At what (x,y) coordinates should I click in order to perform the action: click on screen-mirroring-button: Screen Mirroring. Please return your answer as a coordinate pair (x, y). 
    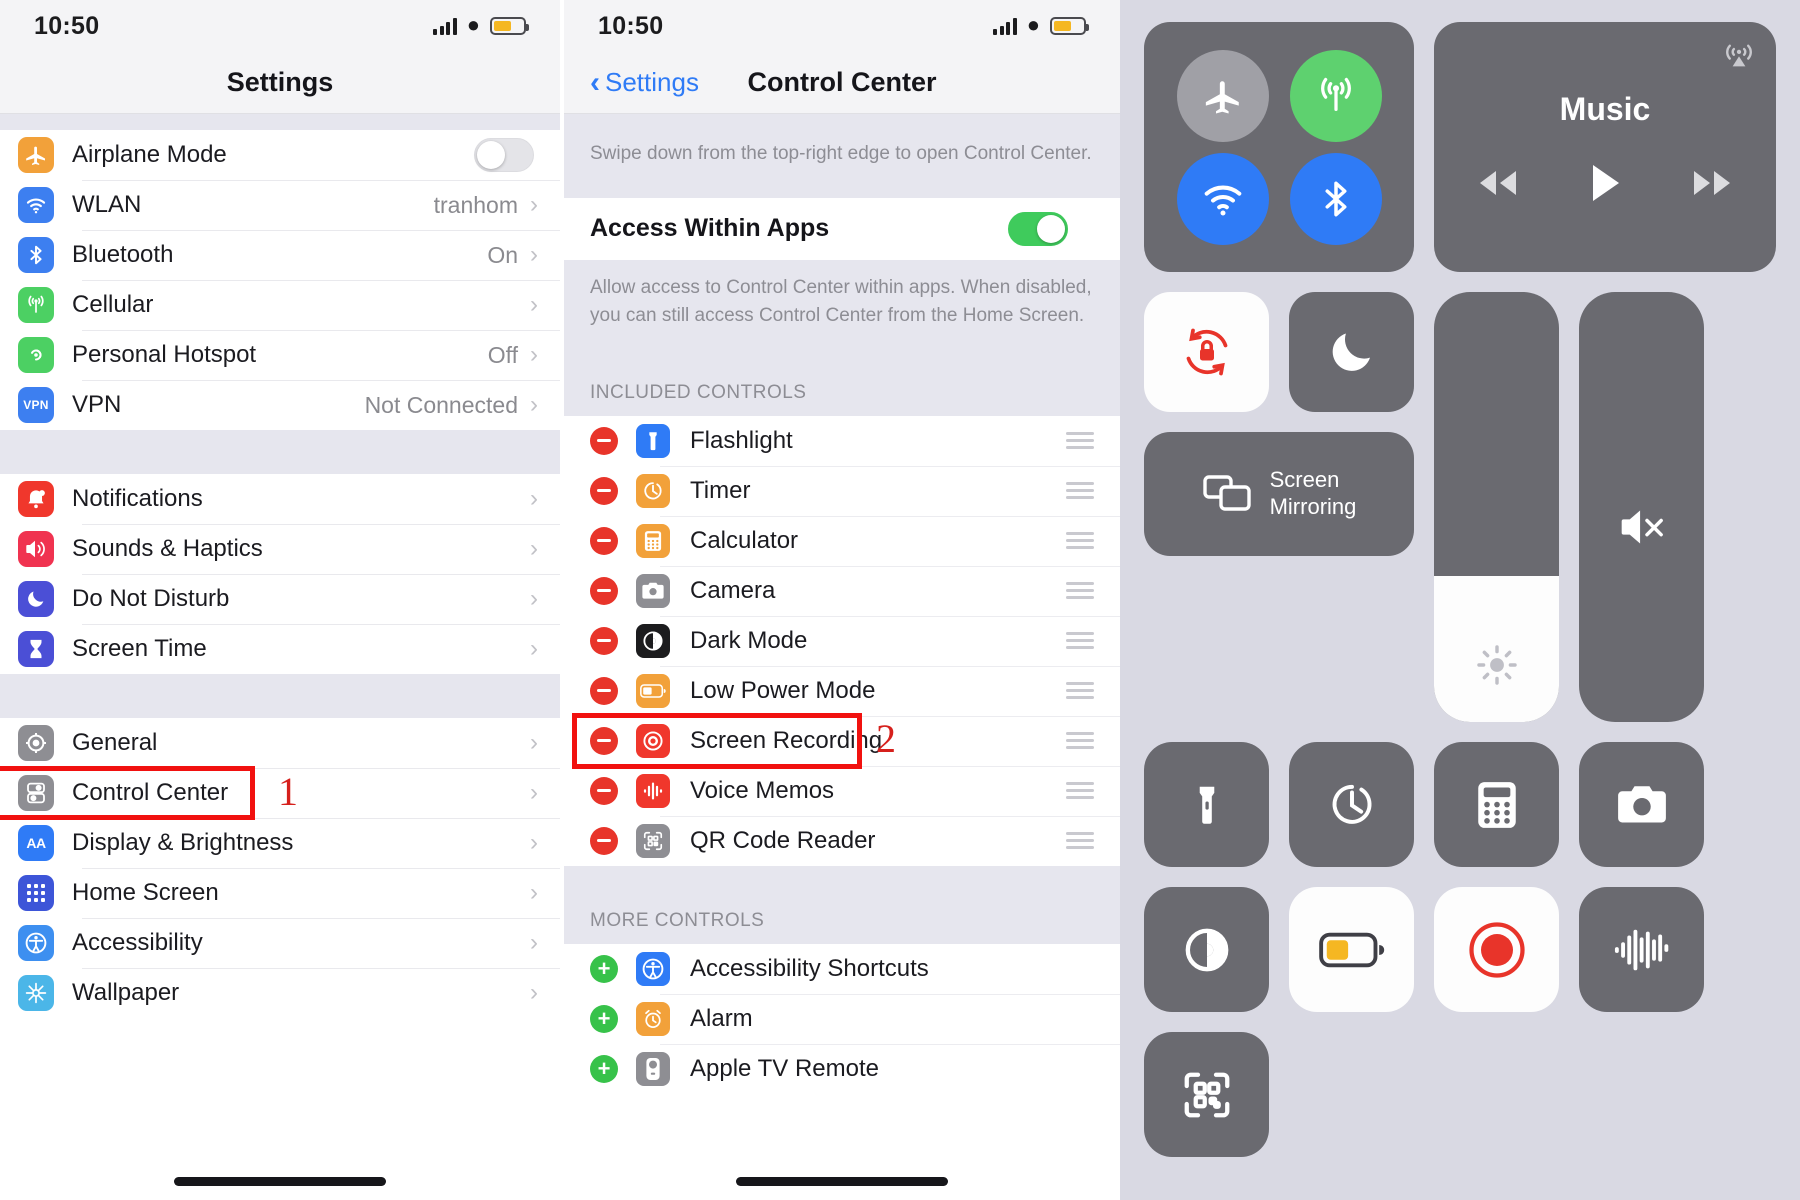
    Looking at the image, I should click on (1279, 494).